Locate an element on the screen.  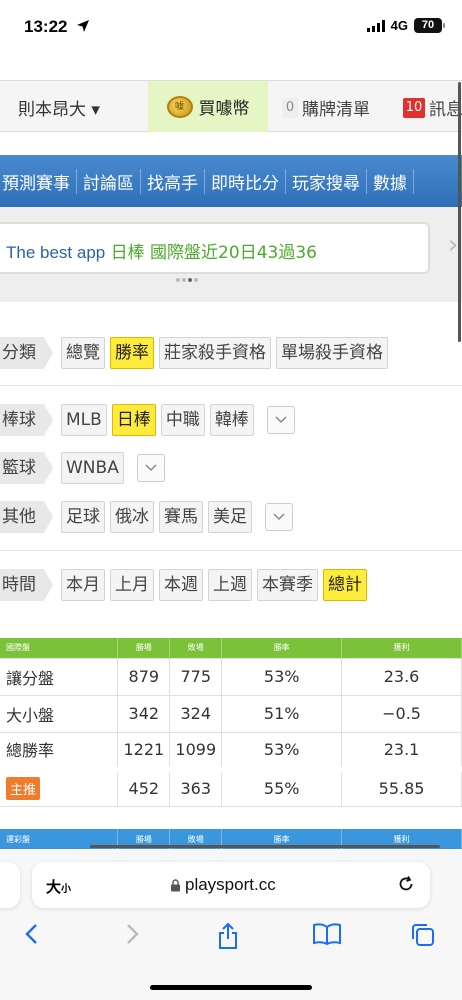
chip-mlb: MLB is located at coordinates (84, 420).